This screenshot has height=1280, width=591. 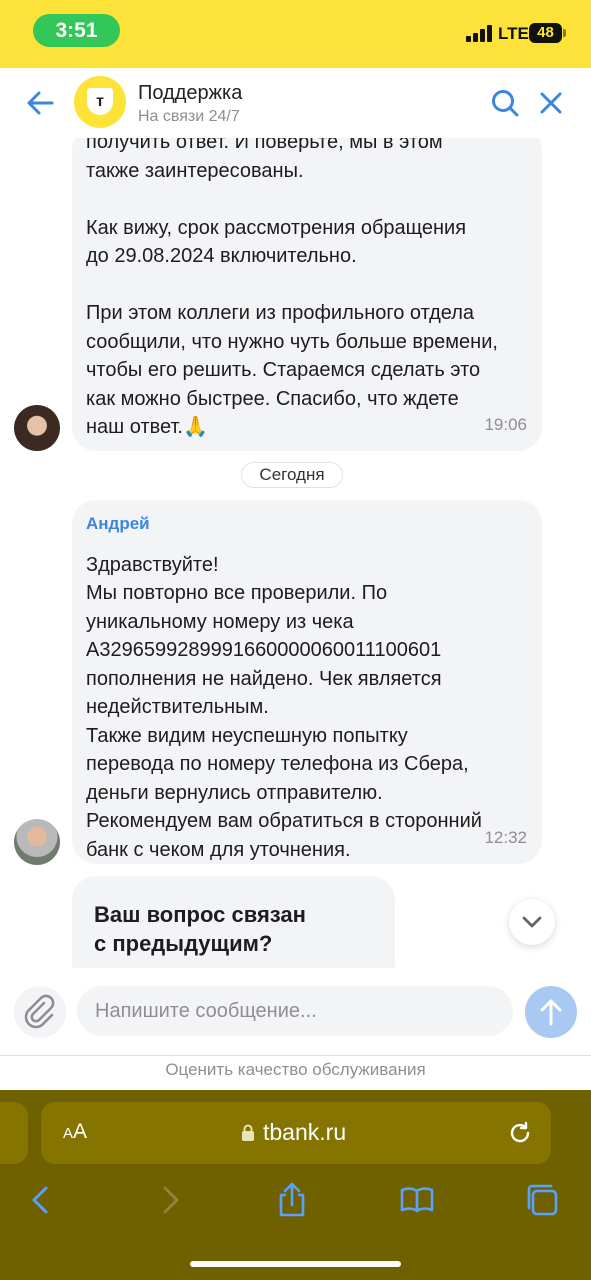 I want to click on chat-header: т Поддержка На связи 24/7, so click(x=295, y=103).